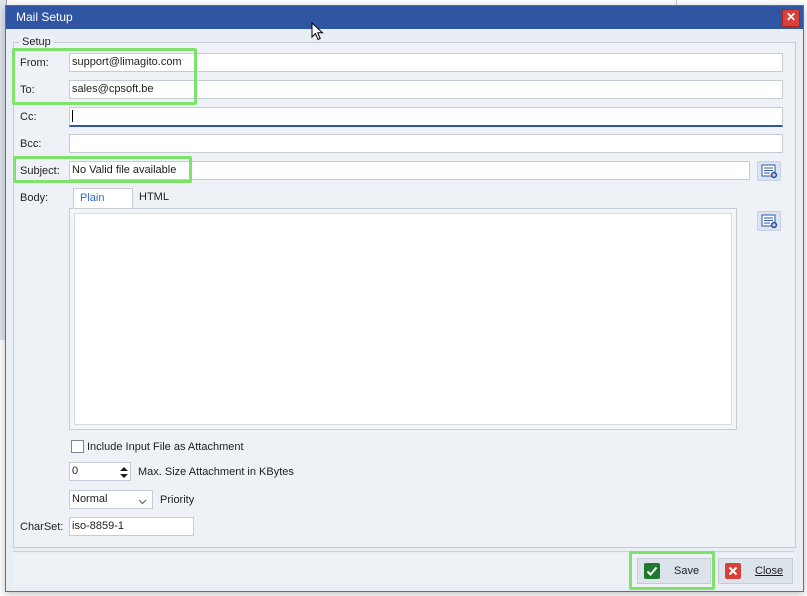  I want to click on priority-select: Normal, so click(111, 499).